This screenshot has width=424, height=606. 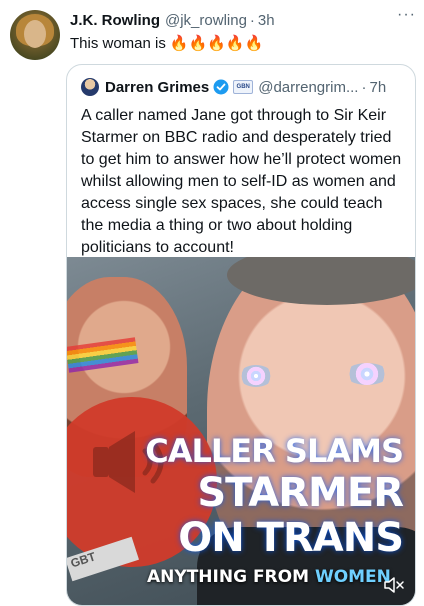 I want to click on author-handle: @jk_rowling, so click(x=206, y=20).